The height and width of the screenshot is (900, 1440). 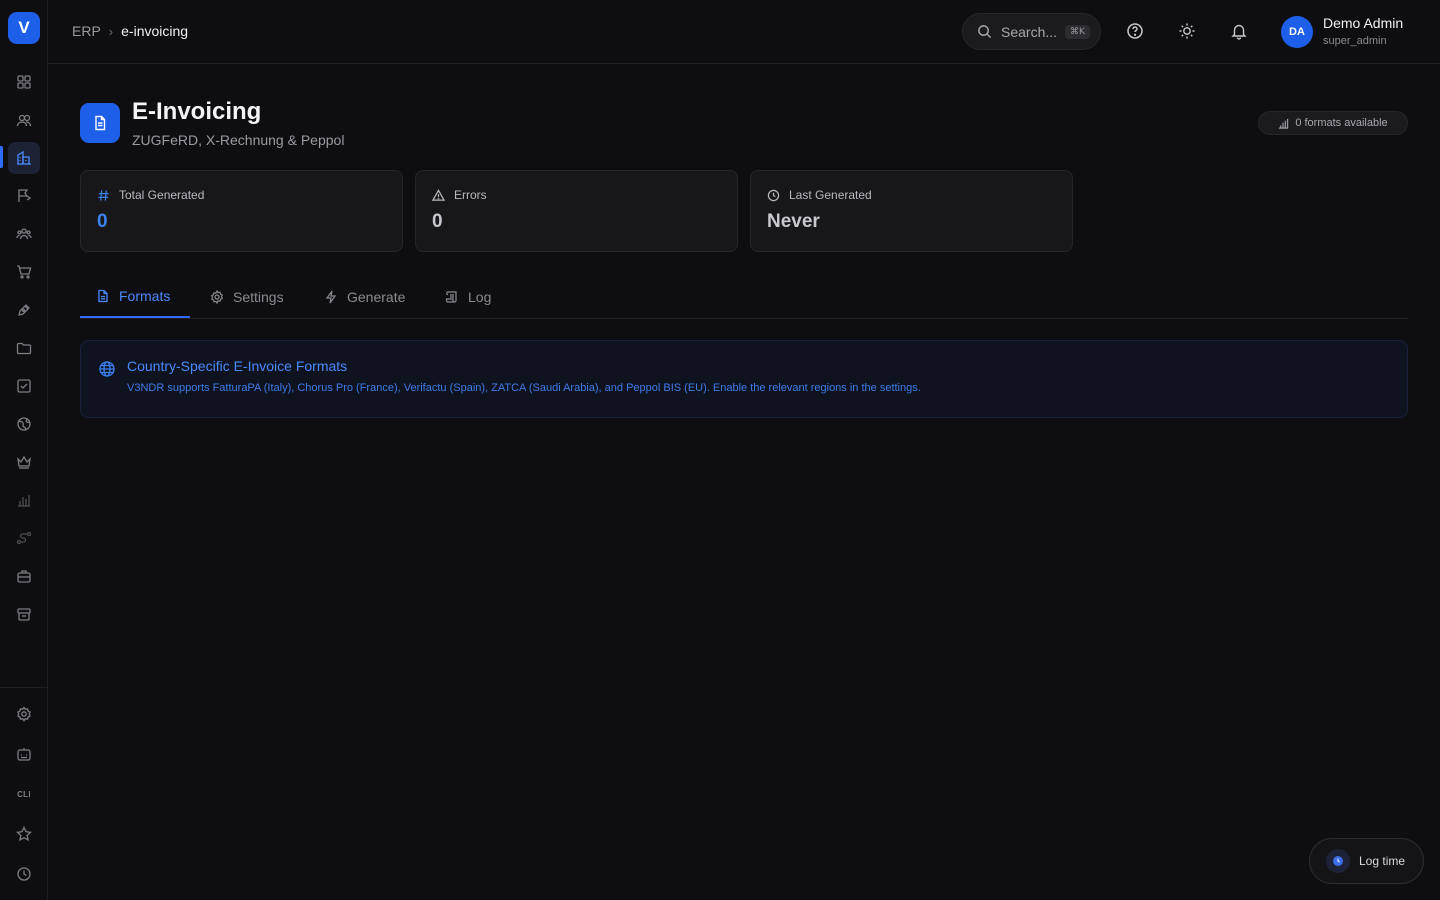 What do you see at coordinates (830, 195) in the screenshot?
I see `stat-label: Last Generated` at bounding box center [830, 195].